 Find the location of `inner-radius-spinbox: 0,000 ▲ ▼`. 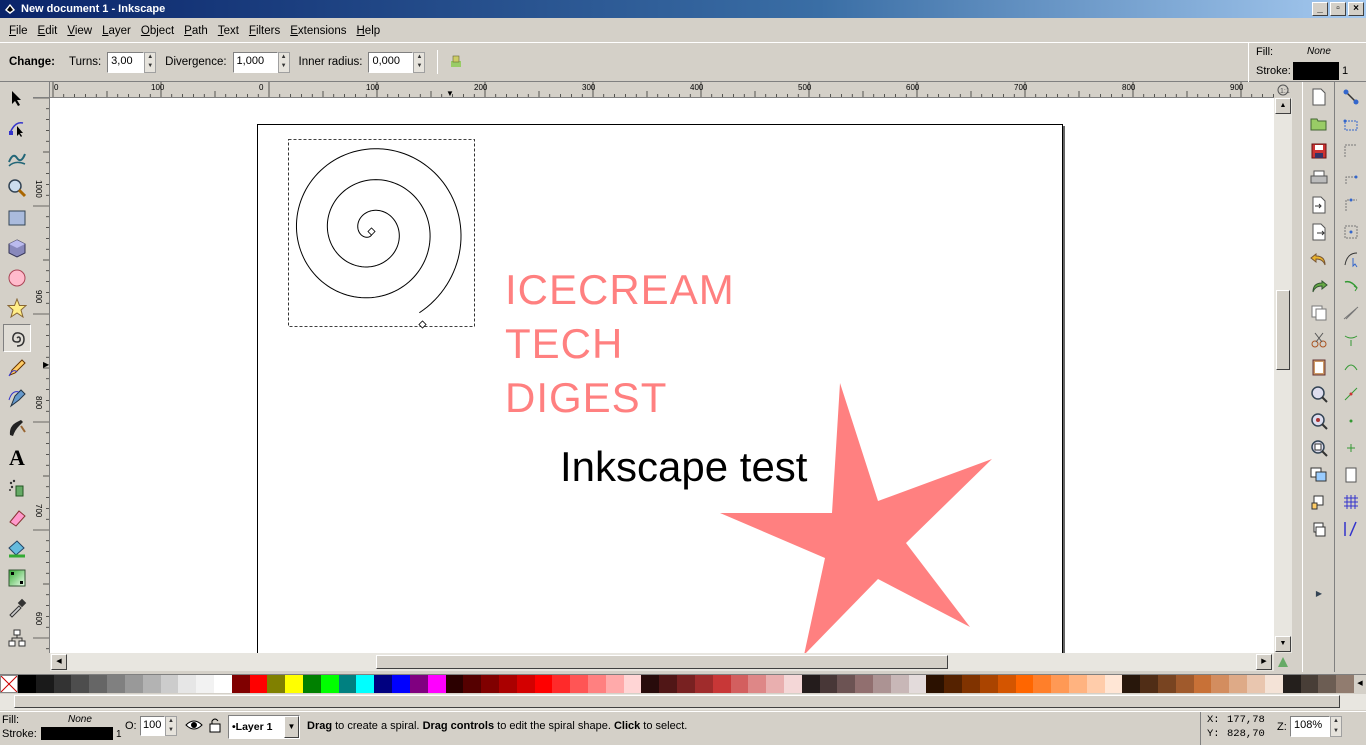

inner-radius-spinbox: 0,000 ▲ ▼ is located at coordinates (397, 62).